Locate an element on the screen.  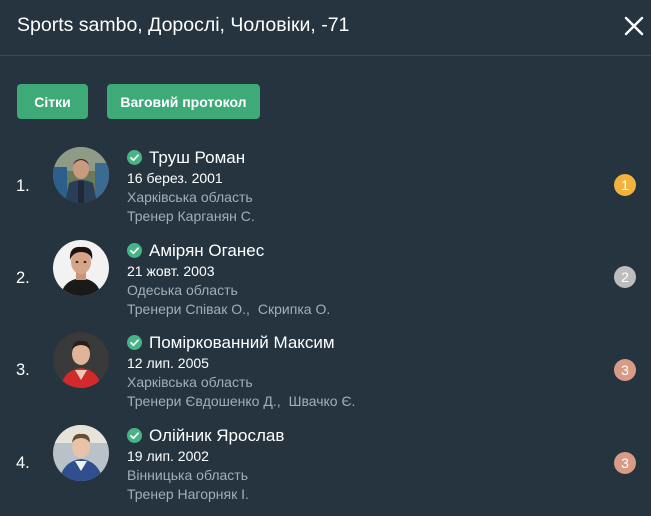
close-icon is located at coordinates (634, 26).